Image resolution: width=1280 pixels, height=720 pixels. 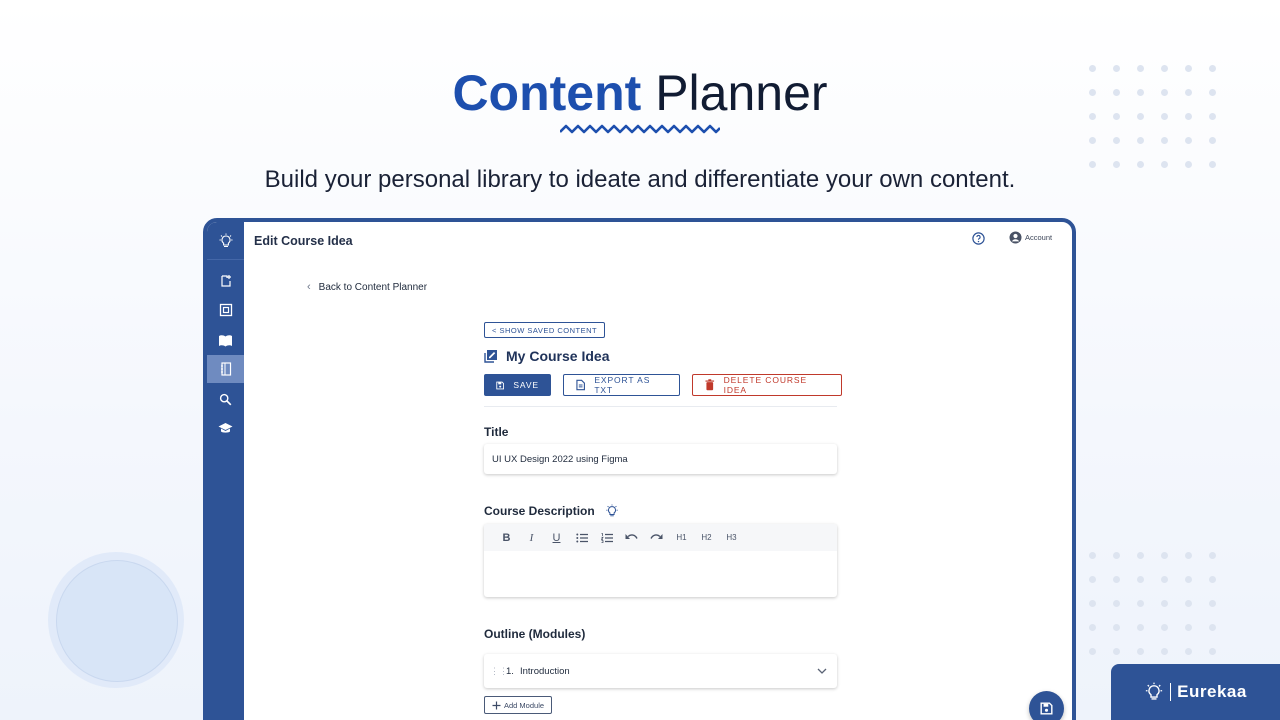 What do you see at coordinates (660, 406) in the screenshot?
I see `divider` at bounding box center [660, 406].